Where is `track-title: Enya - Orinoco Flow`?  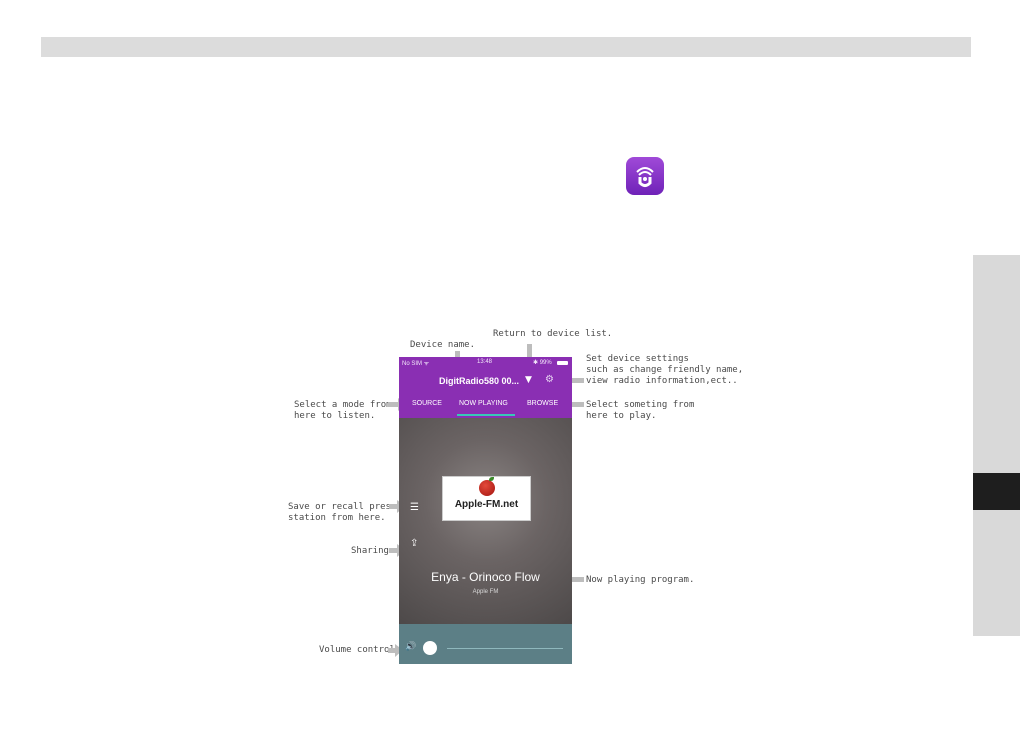
track-title: Enya - Orinoco Flow is located at coordinates (485, 577).